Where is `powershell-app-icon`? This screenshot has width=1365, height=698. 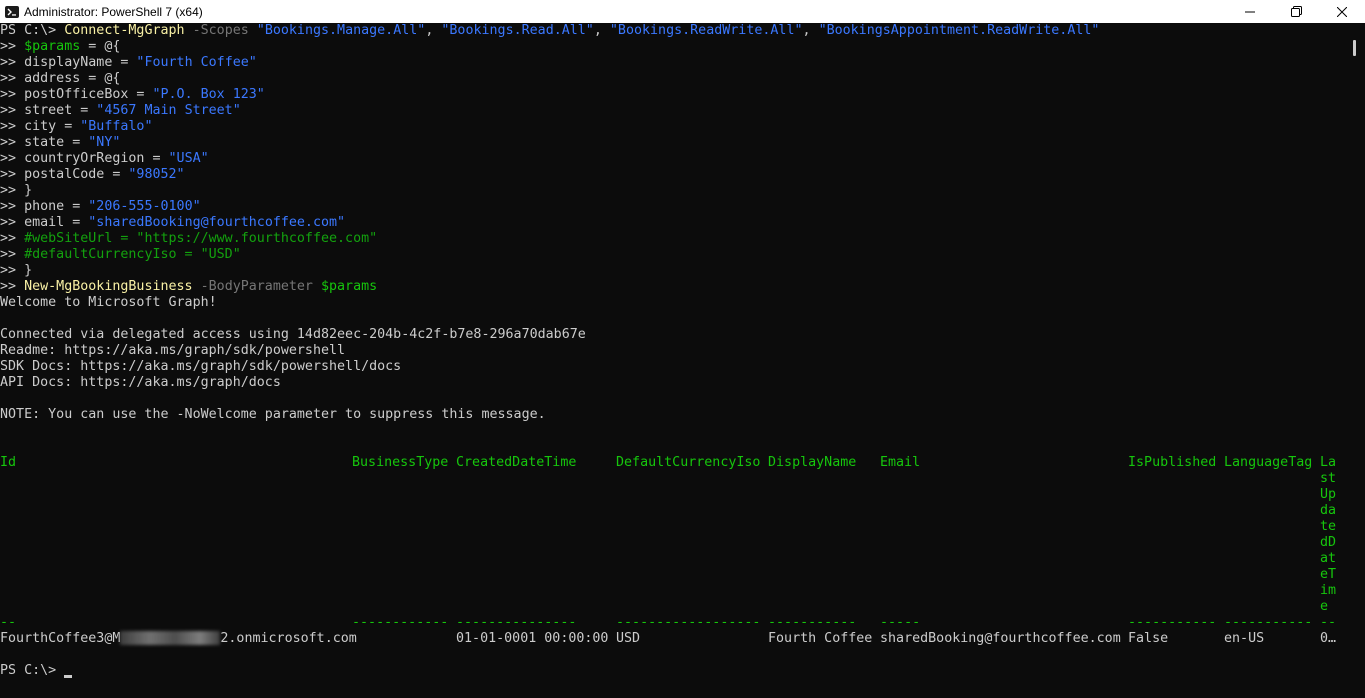
powershell-app-icon is located at coordinates (12, 12).